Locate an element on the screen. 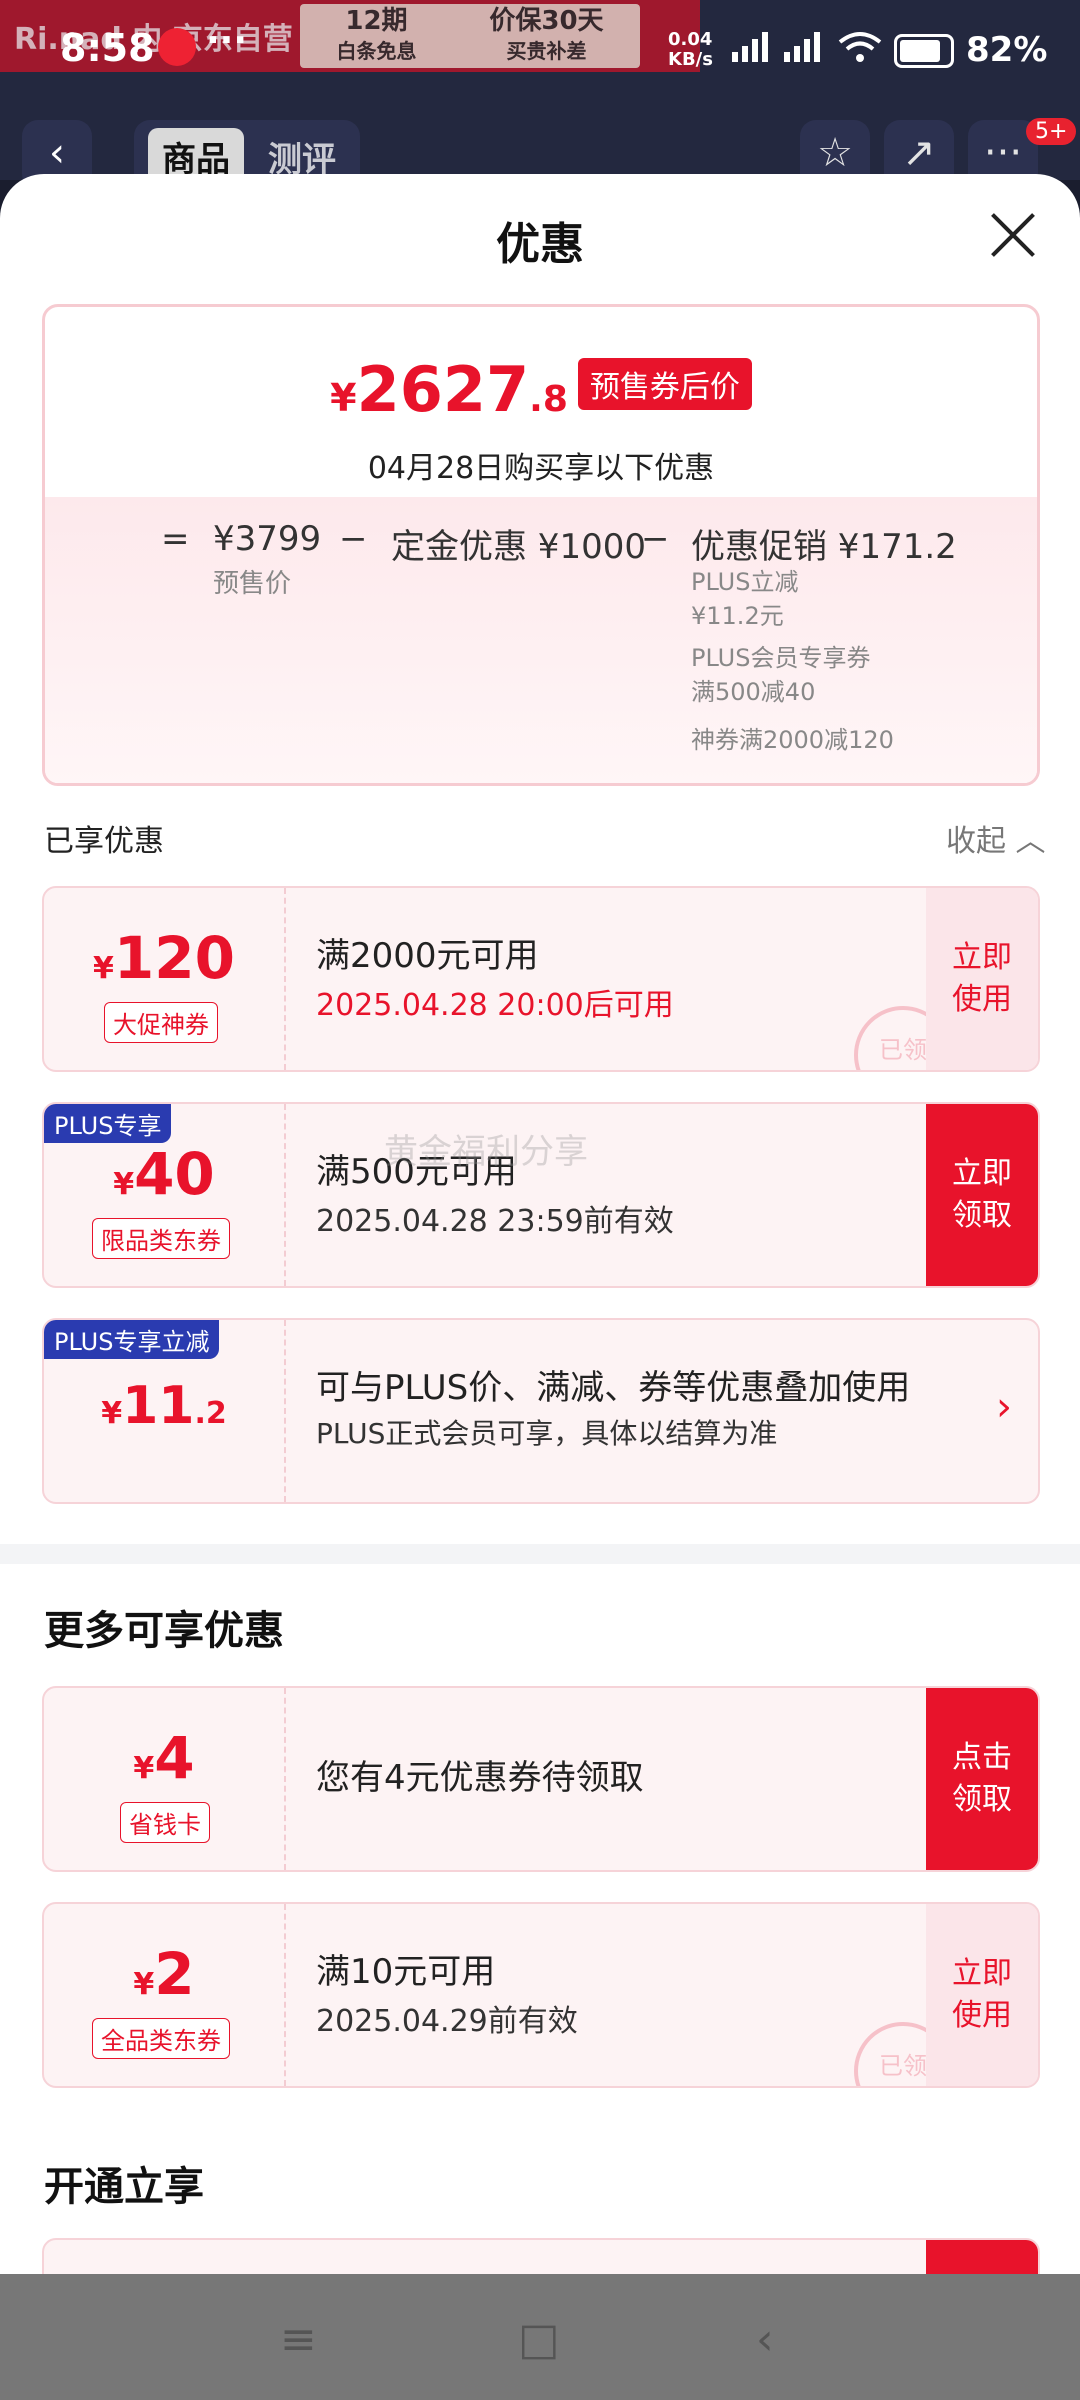 This screenshot has width=1080, height=2400. plus-exclusive-badge: PLUS专享 is located at coordinates (108, 1123).